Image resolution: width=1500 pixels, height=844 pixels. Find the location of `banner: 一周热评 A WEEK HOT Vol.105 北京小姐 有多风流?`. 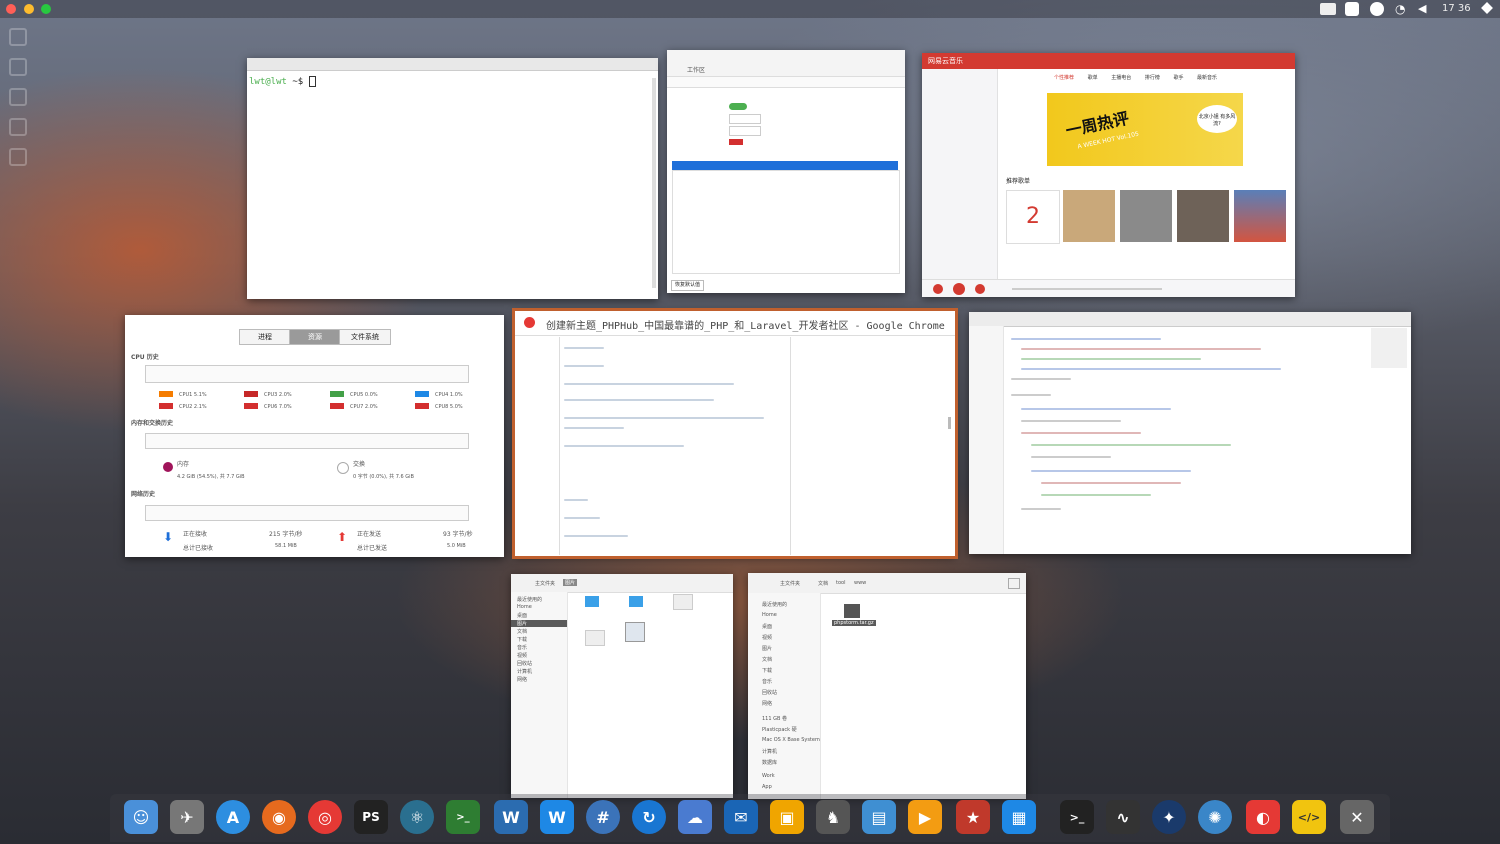

banner: 一周热评 A WEEK HOT Vol.105 北京小姐 有多风流? is located at coordinates (1145, 129).